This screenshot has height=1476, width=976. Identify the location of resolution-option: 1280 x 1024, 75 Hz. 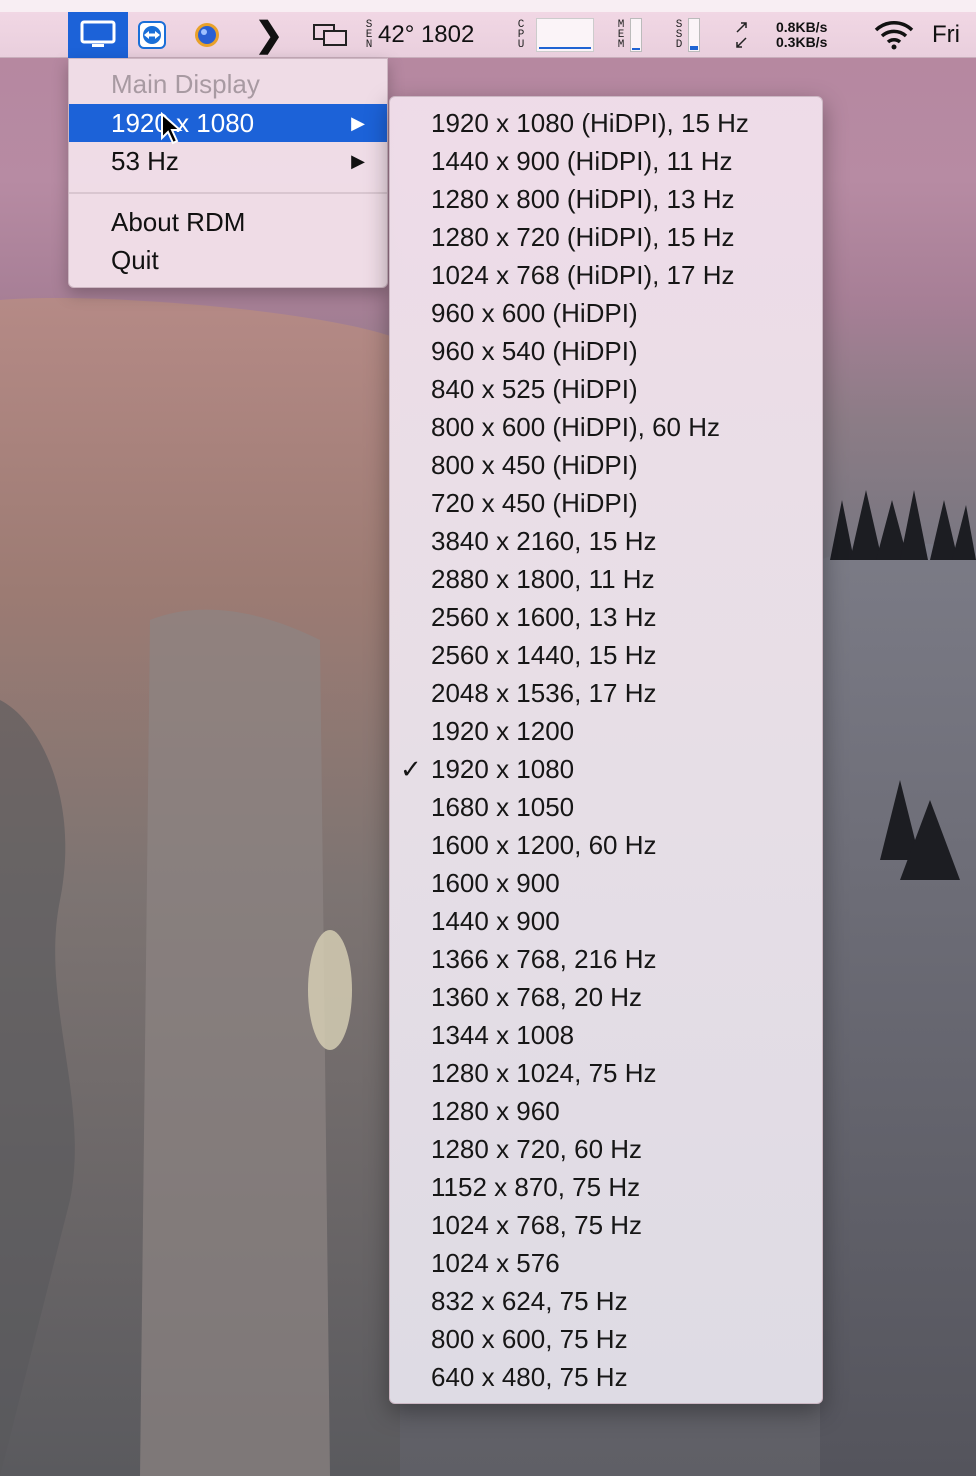
(606, 1073).